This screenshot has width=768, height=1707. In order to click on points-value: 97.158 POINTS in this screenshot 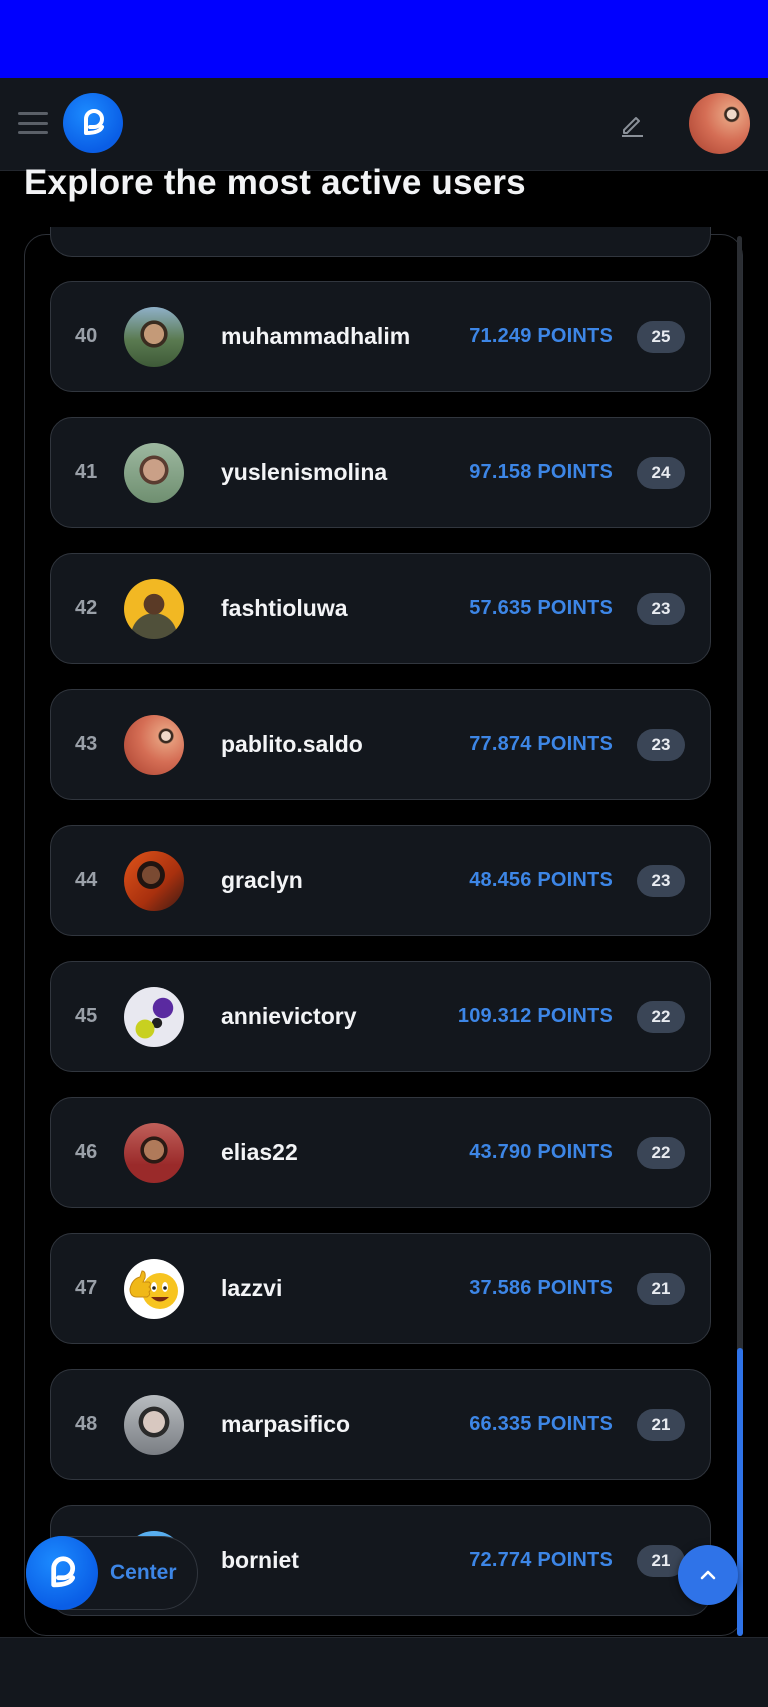, I will do `click(541, 472)`.